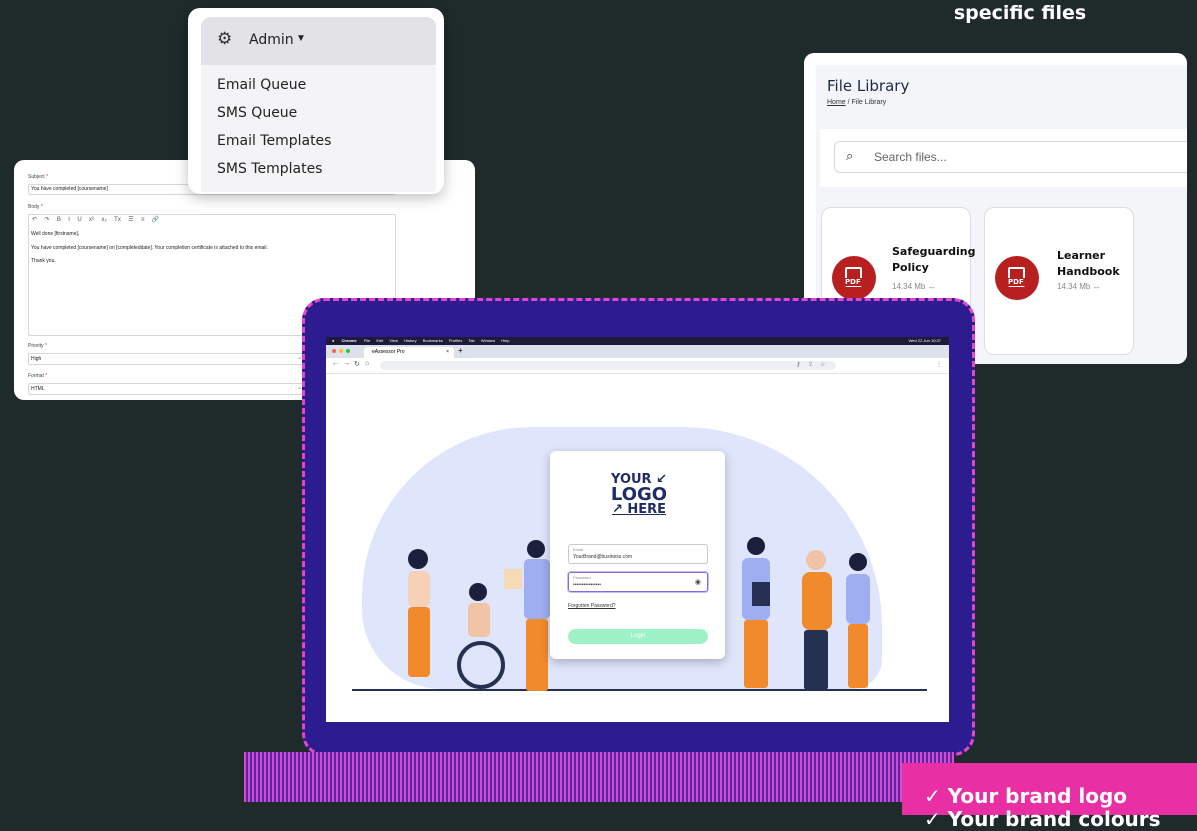 The width and height of the screenshot is (1197, 831). What do you see at coordinates (433, 340) in the screenshot?
I see `menu-bookmarks: Bookmarks` at bounding box center [433, 340].